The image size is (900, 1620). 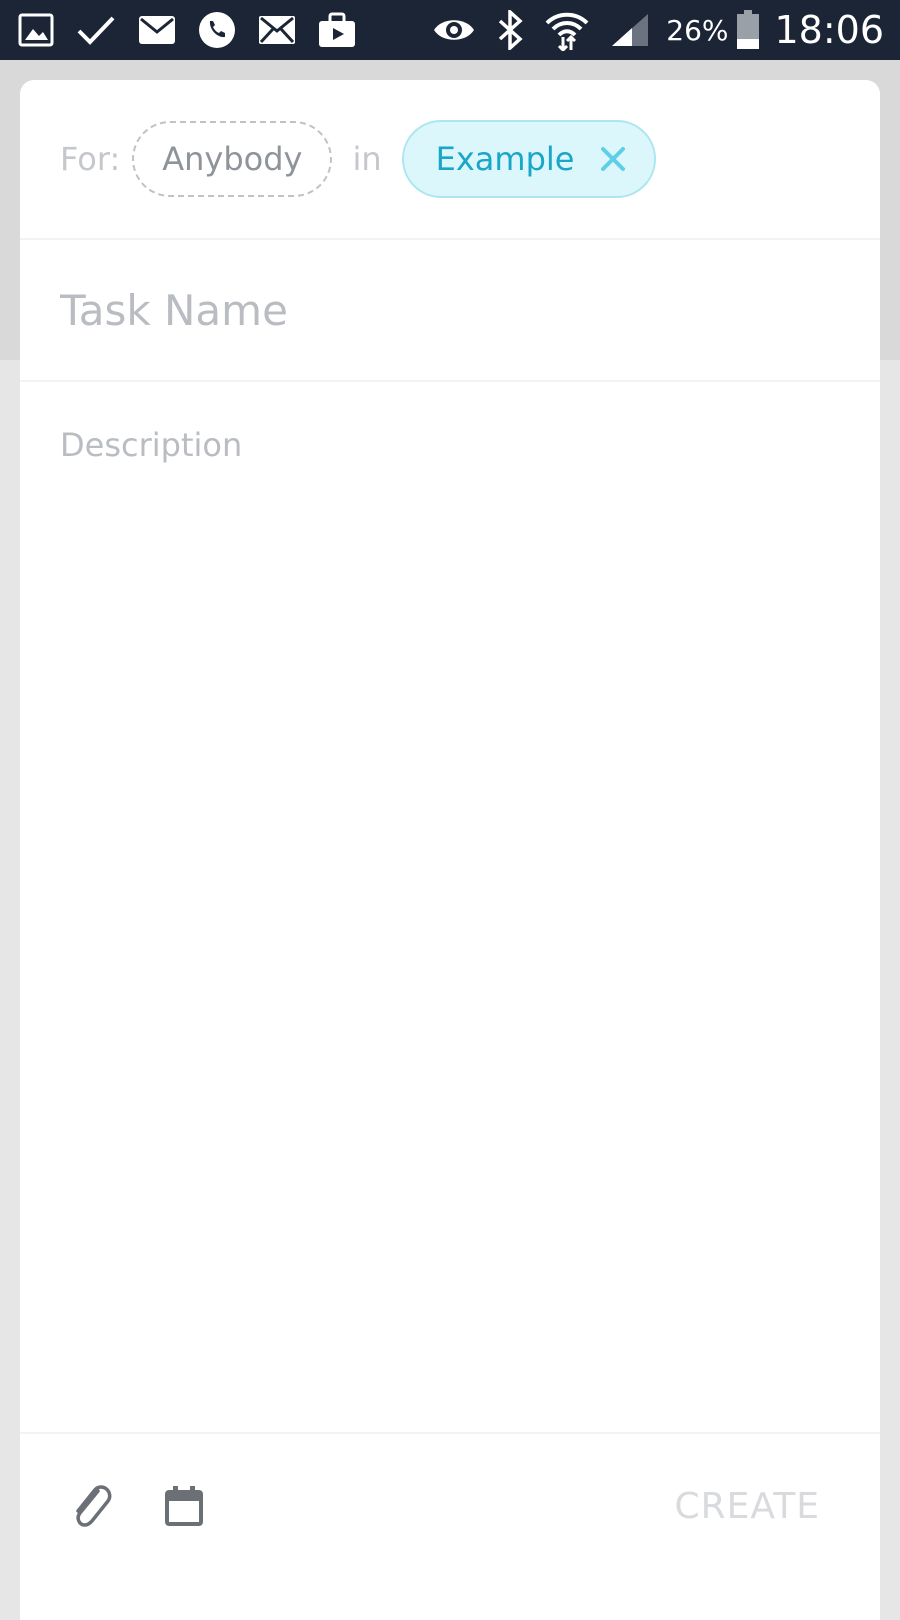 I want to click on in-label: in, so click(x=367, y=159).